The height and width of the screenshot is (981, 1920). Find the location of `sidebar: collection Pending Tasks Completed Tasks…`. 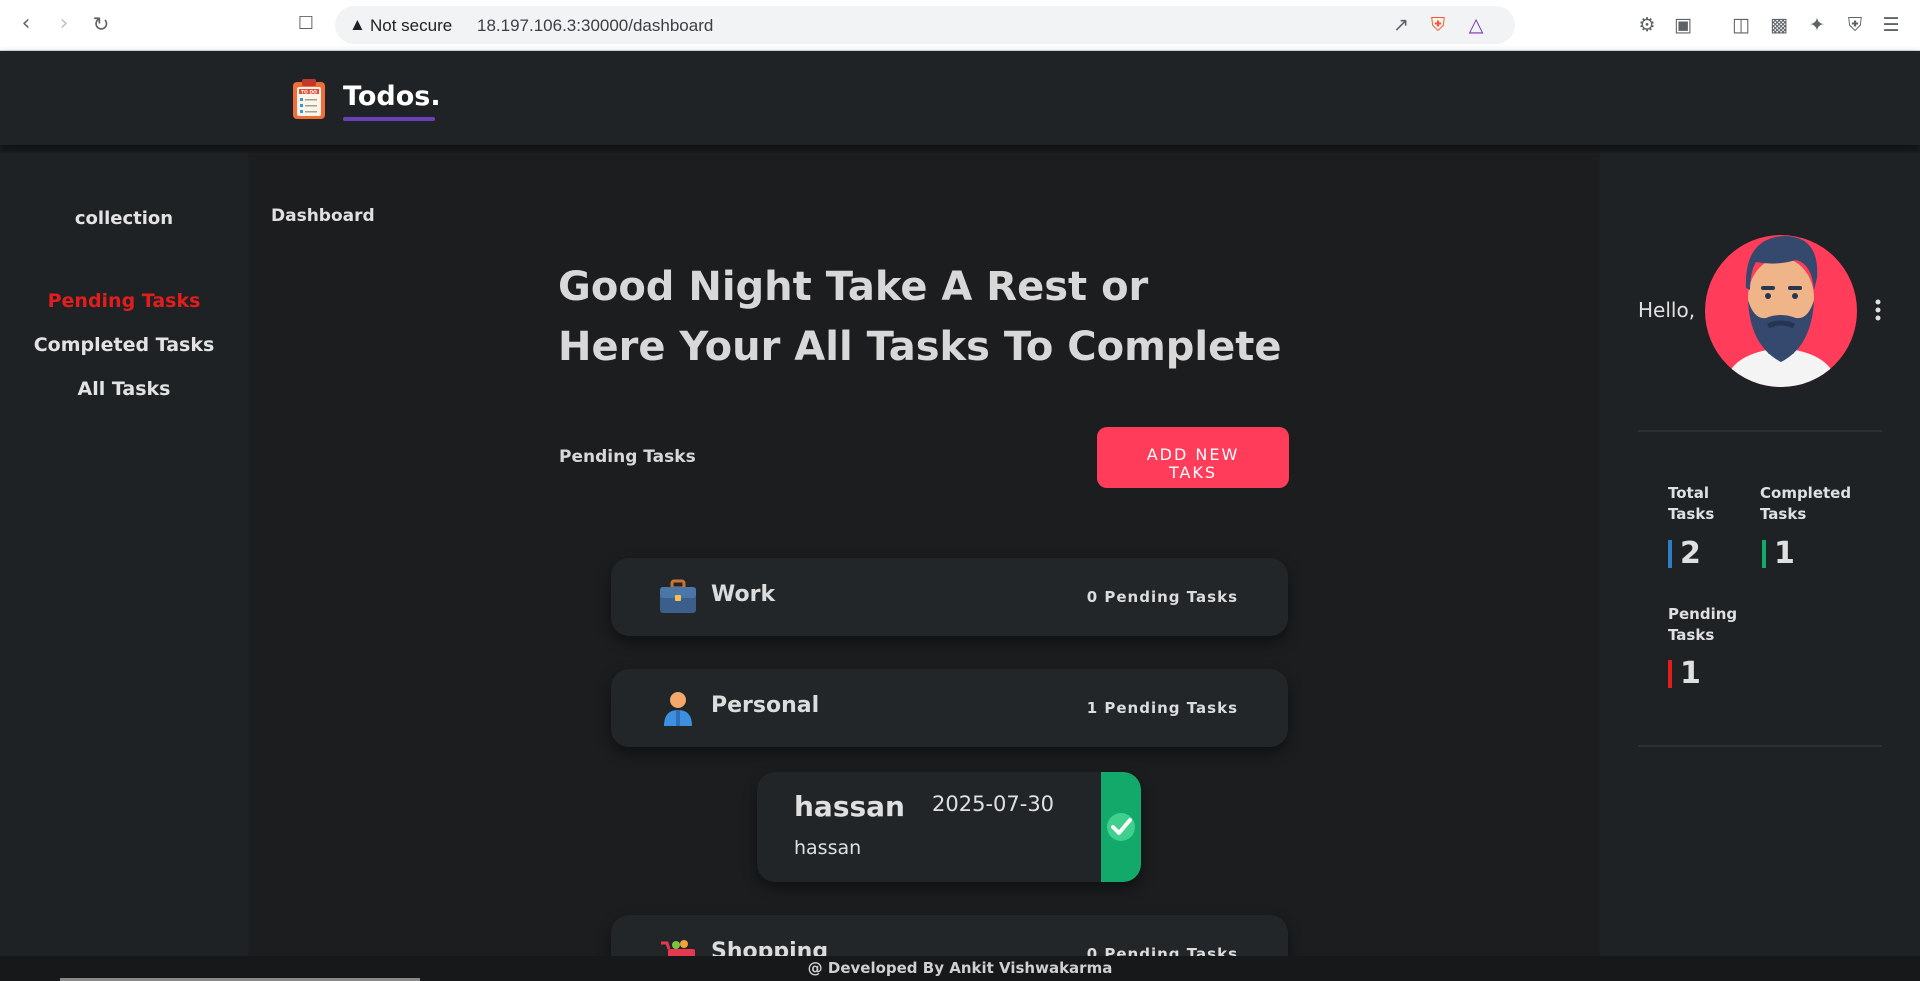

sidebar: collection Pending Tasks Completed Tasks… is located at coordinates (124, 554).